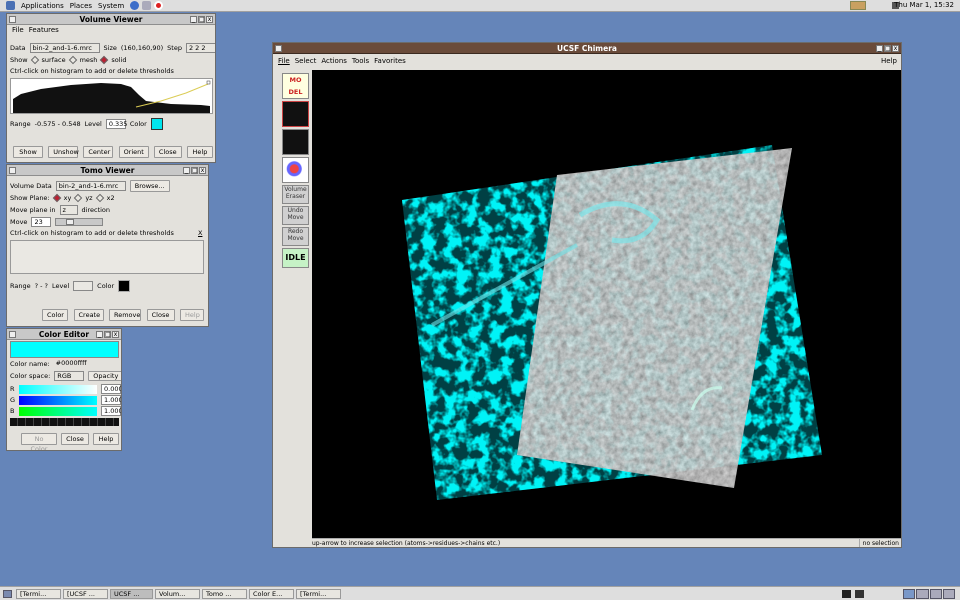 The height and width of the screenshot is (600, 960). I want to click on surface-radio, so click(34, 60).